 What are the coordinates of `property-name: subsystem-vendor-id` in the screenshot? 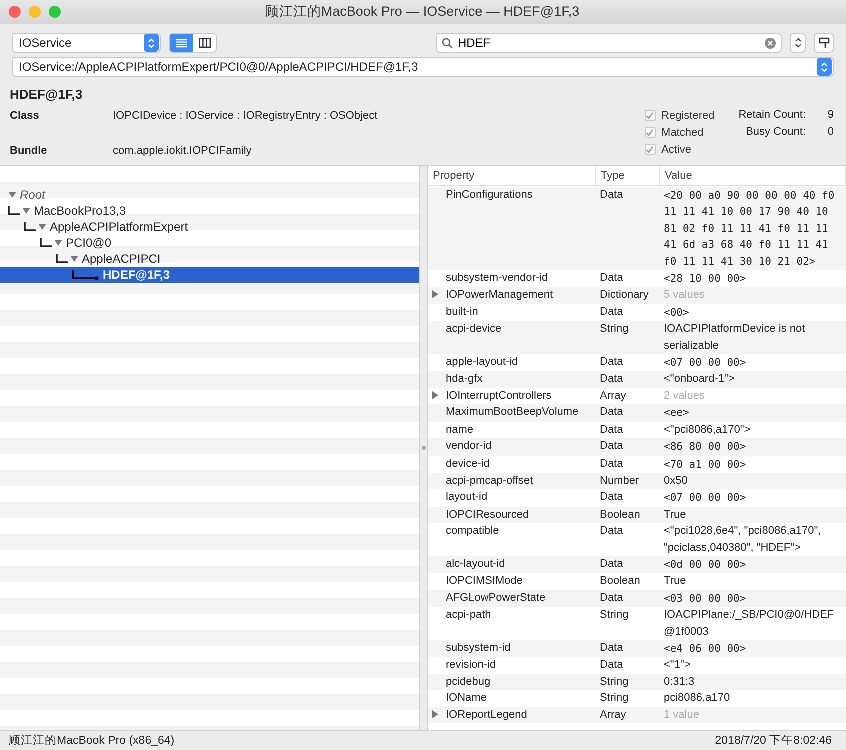 It's located at (497, 278).